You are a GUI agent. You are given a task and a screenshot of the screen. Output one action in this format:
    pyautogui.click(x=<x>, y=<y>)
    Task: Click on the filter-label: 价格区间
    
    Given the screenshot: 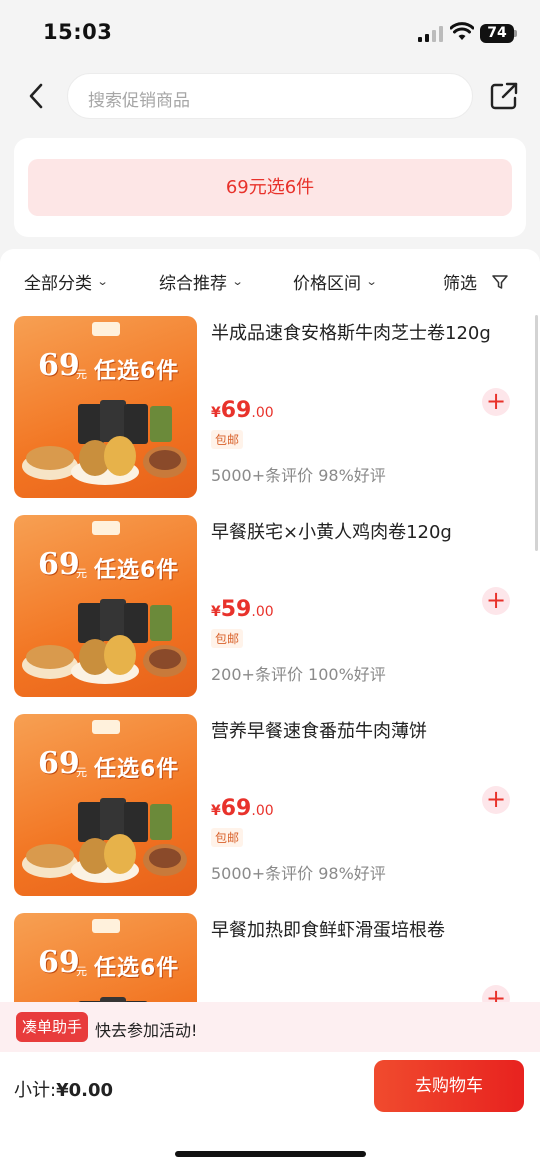 What is the action you would take?
    pyautogui.click(x=327, y=284)
    